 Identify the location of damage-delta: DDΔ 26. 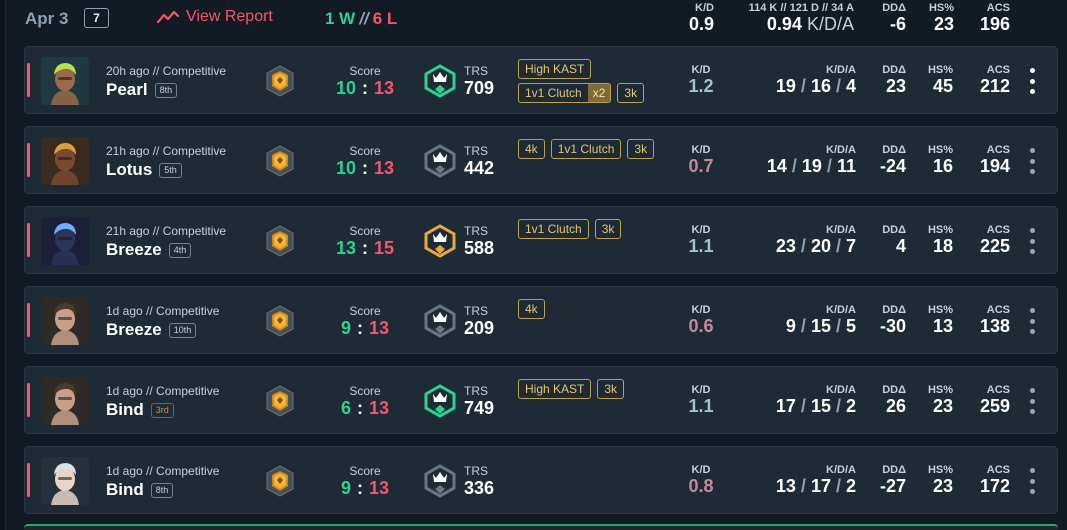
(894, 400).